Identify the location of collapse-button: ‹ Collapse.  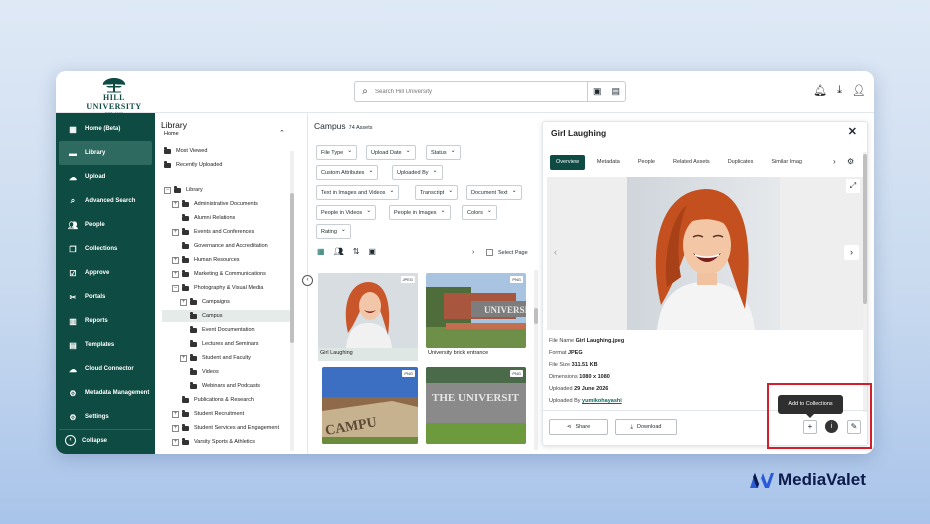
(105, 440).